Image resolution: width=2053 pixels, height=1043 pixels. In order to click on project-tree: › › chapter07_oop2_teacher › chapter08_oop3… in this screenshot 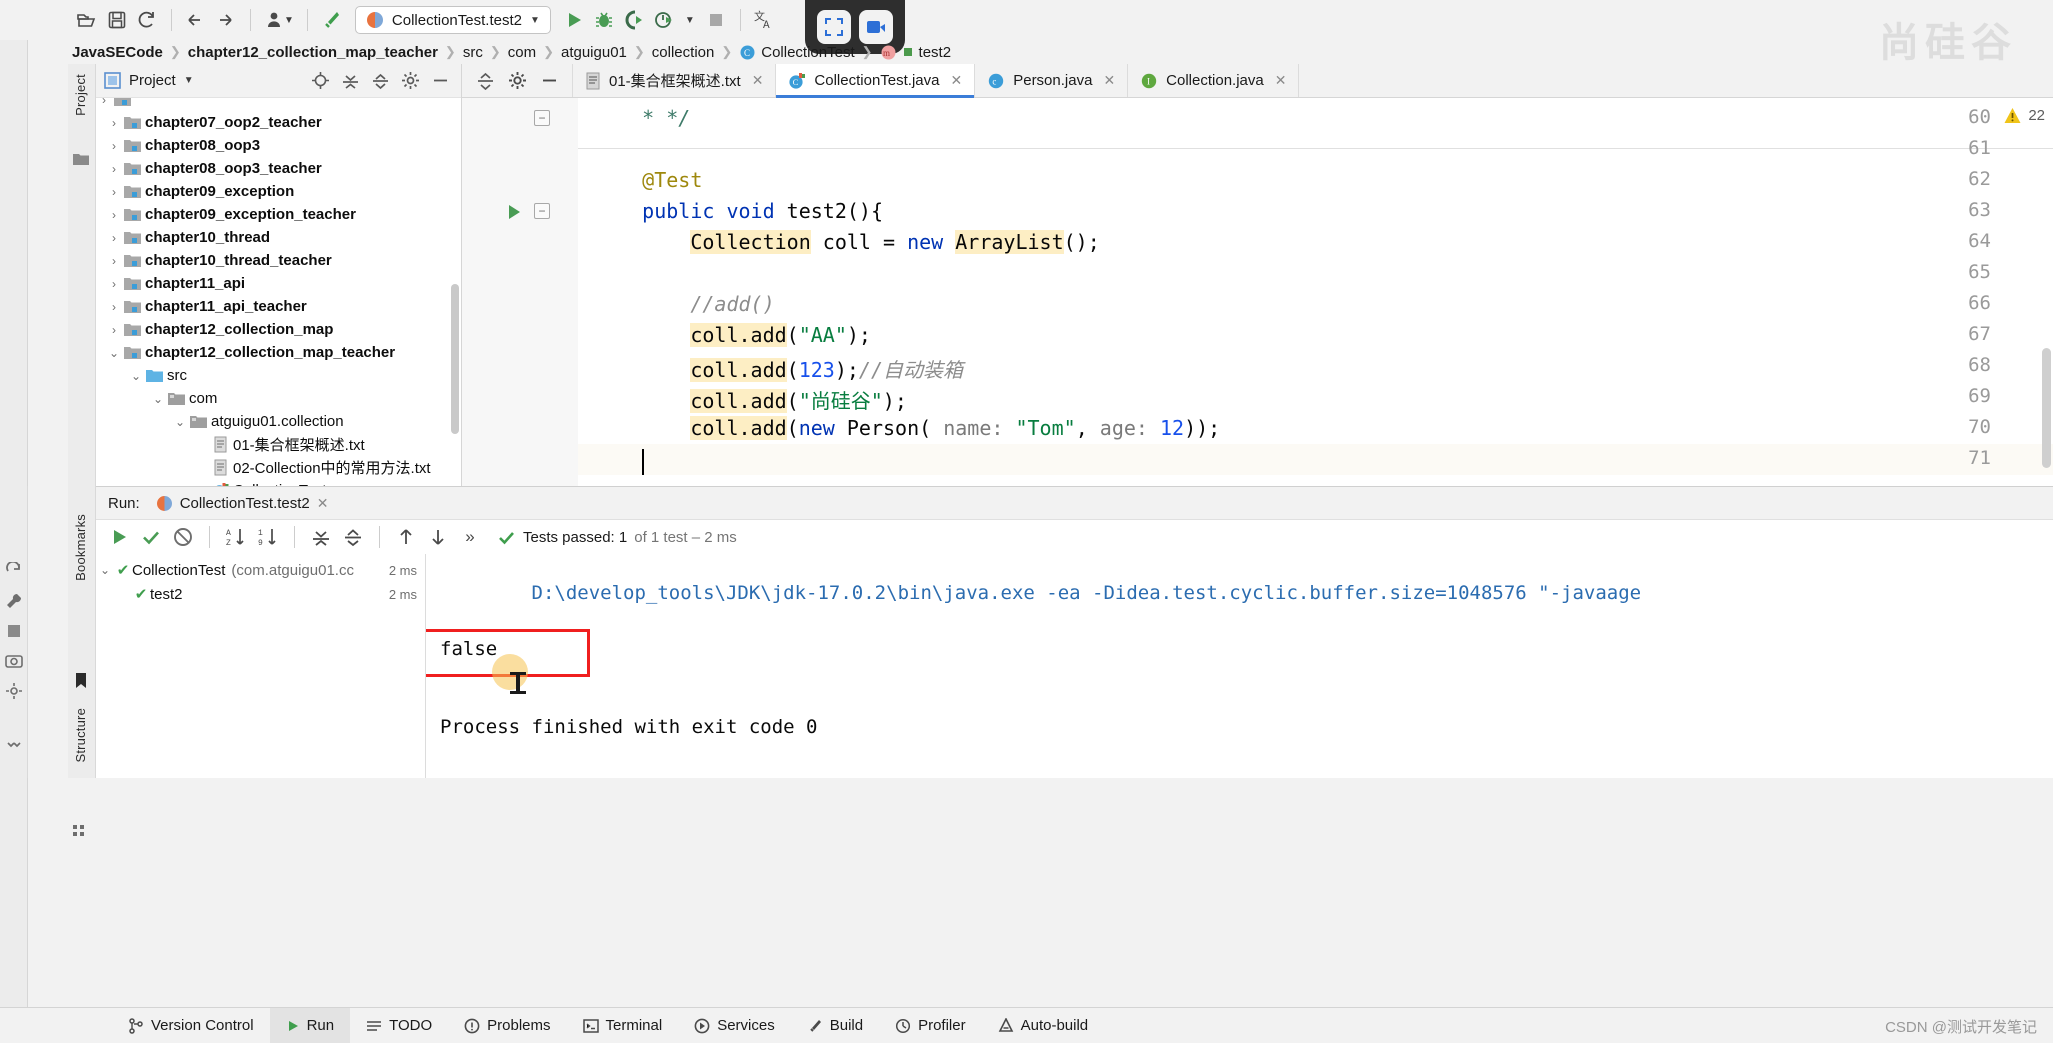, I will do `click(278, 292)`.